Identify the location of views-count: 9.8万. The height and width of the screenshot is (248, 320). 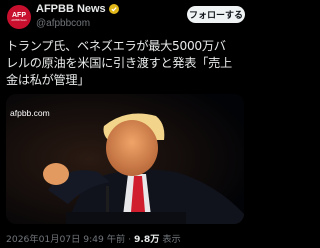
(146, 239).